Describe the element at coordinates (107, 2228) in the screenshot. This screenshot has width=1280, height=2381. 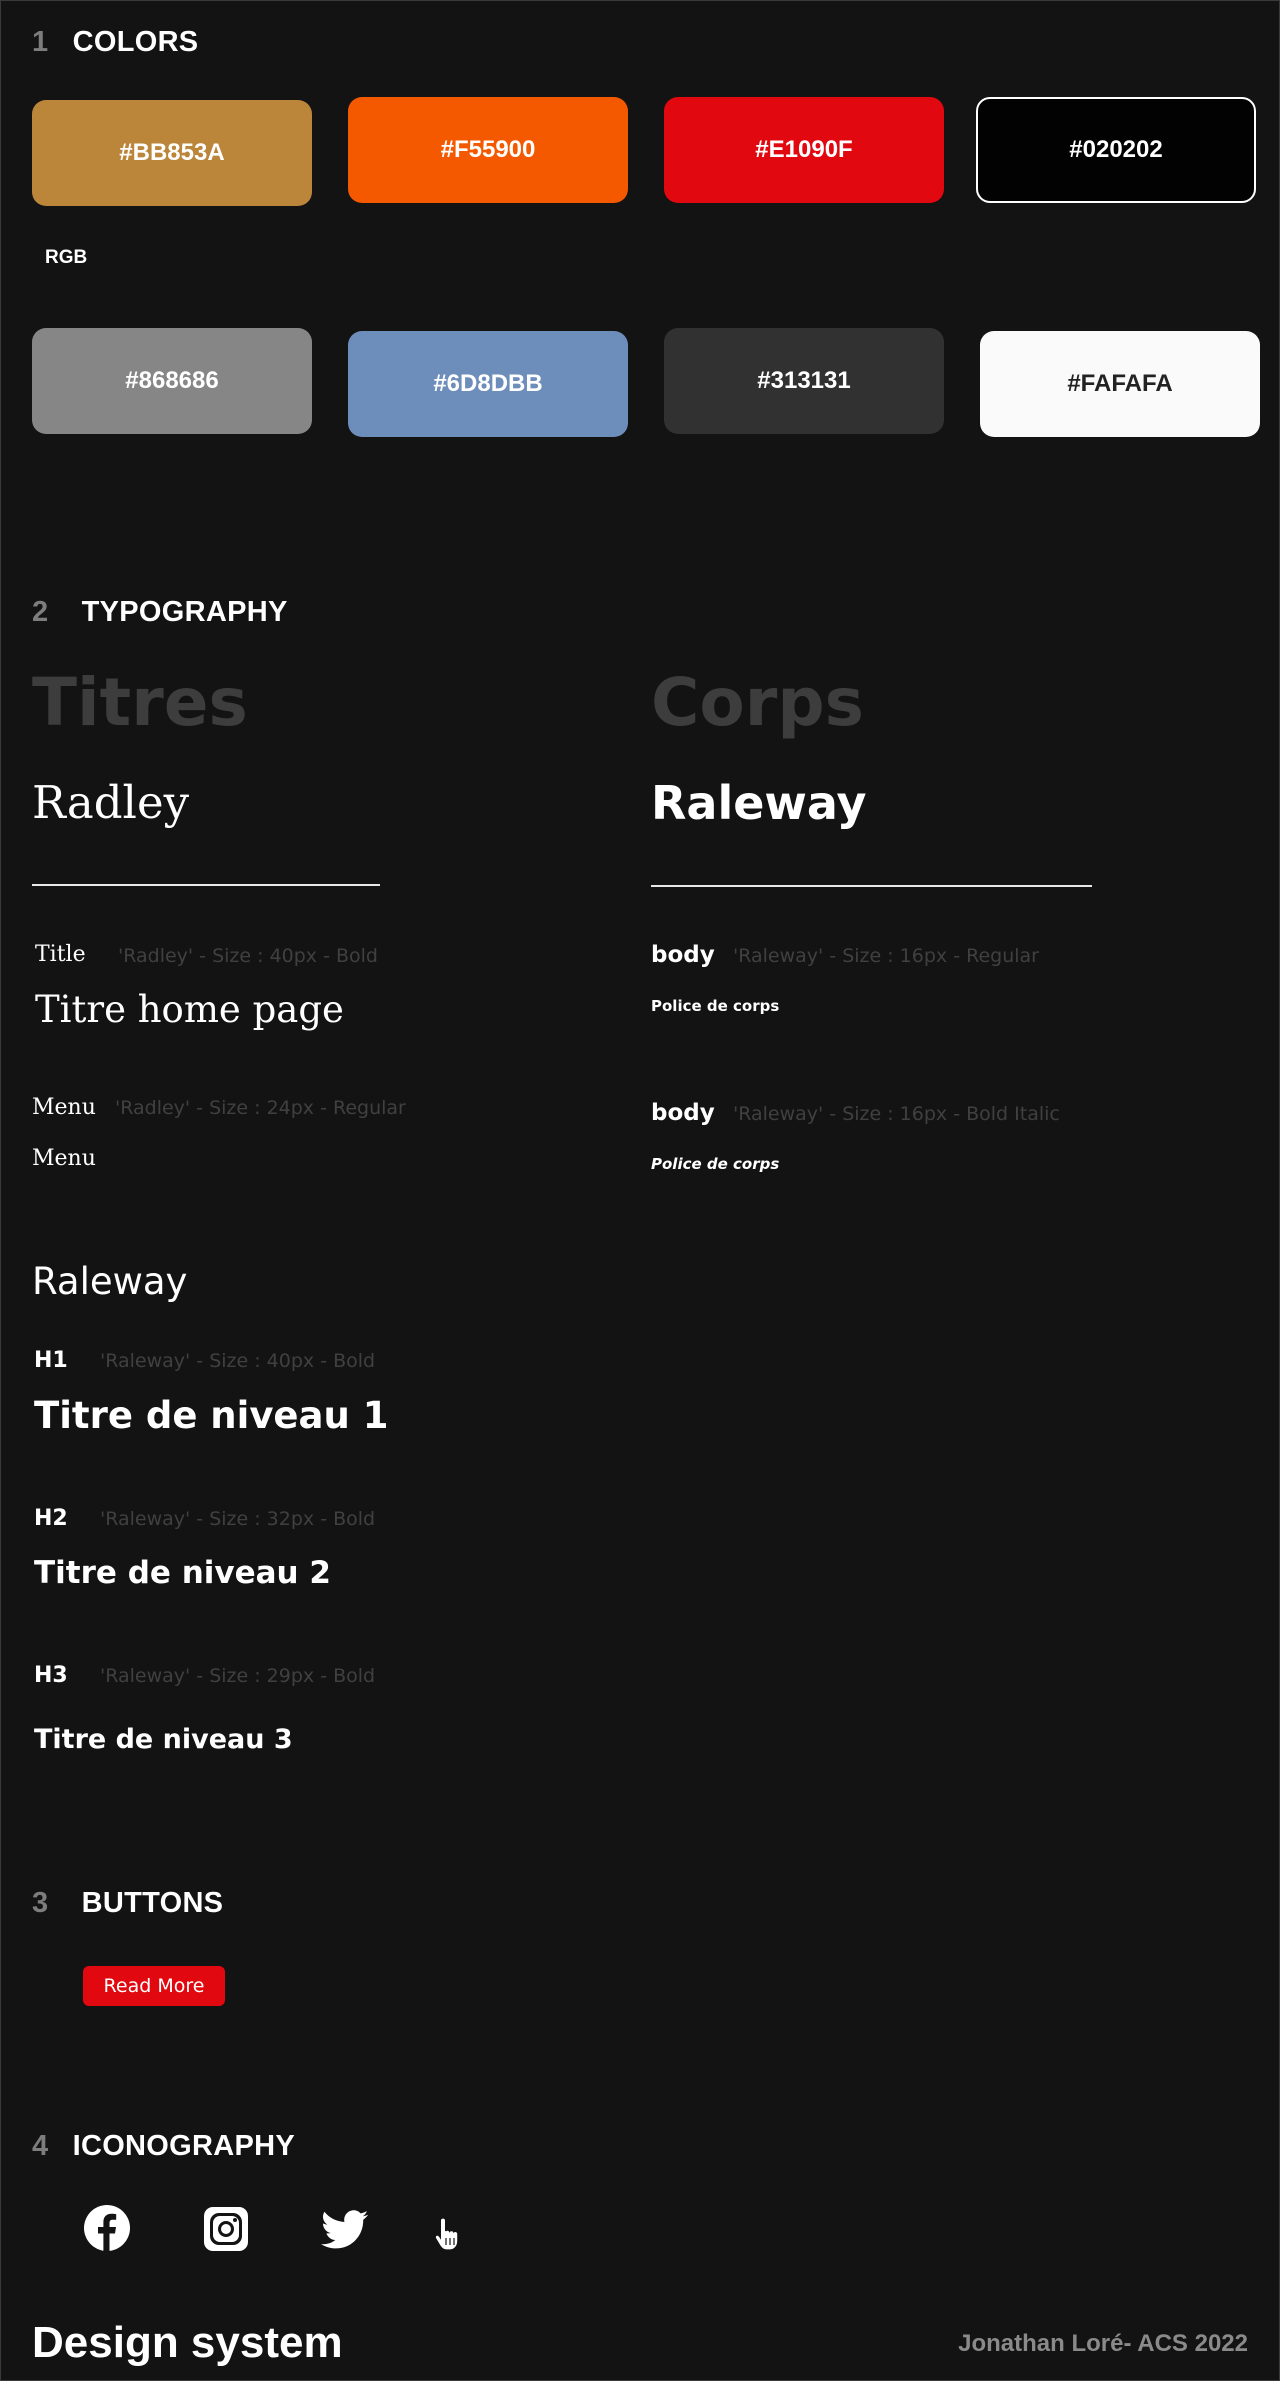
I see `facebook-icon` at that location.